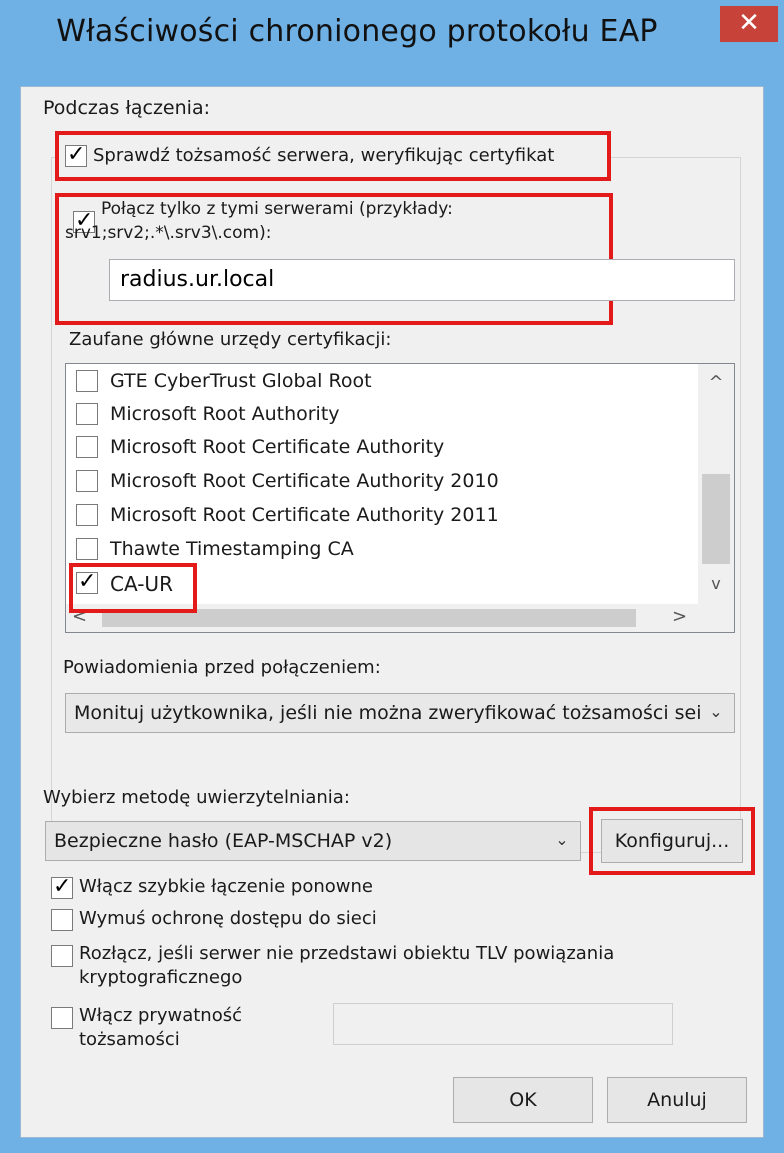  Describe the element at coordinates (357, 31) in the screenshot. I see `window-title: Właściwości chronionego protokołu EAP` at that location.